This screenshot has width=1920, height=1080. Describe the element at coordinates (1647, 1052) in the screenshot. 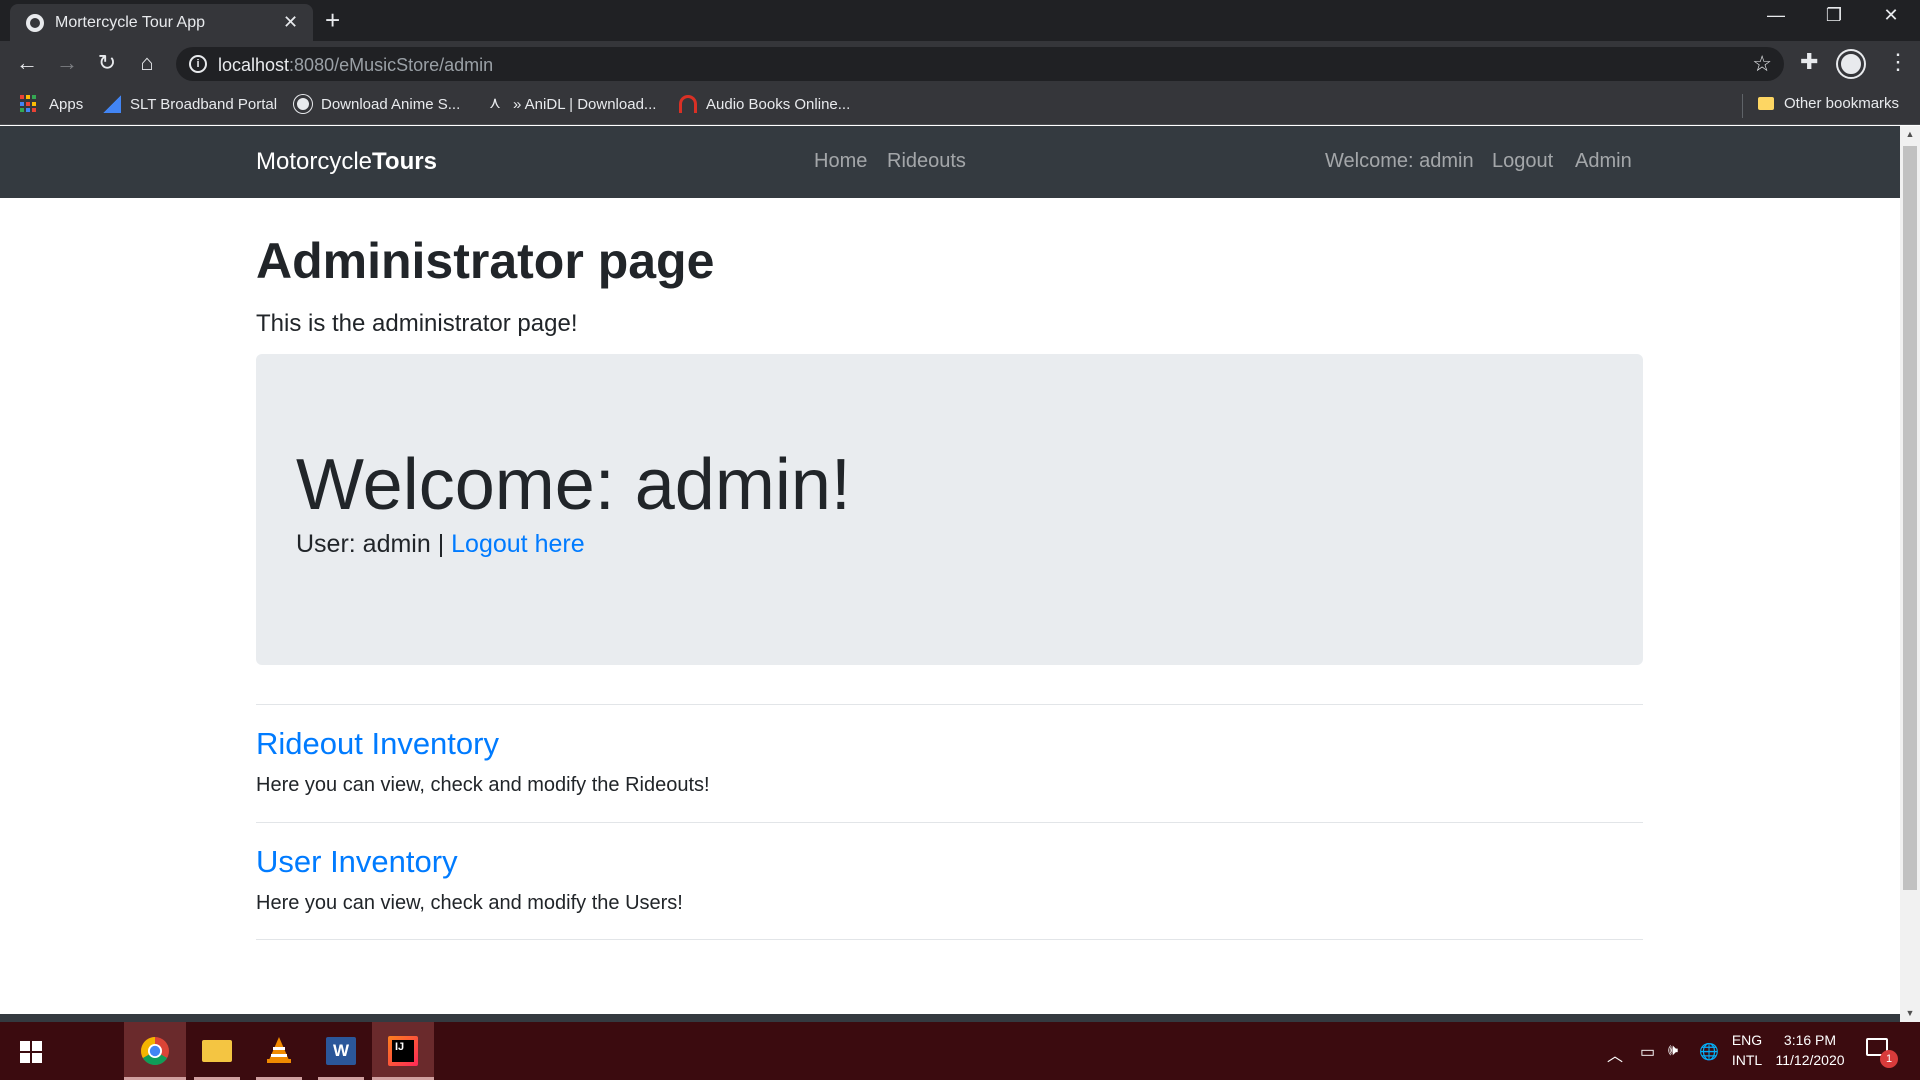

I see `battery-icon: ▭` at that location.